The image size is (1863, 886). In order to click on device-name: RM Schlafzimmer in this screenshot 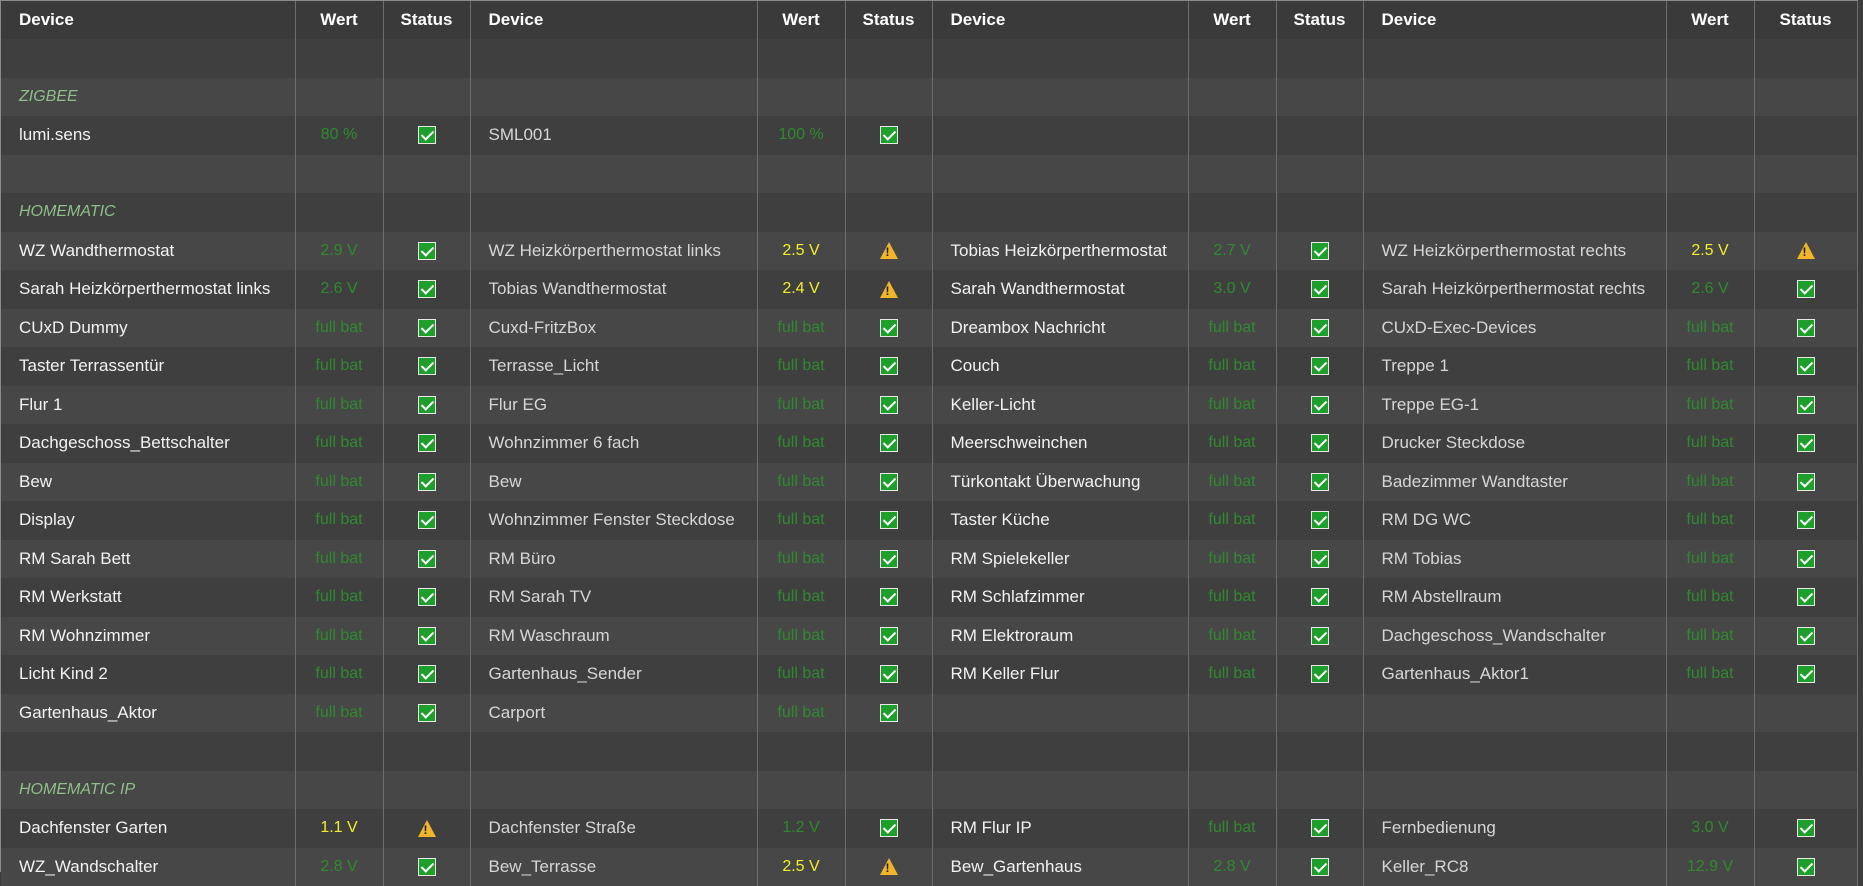, I will do `click(1060, 597)`.